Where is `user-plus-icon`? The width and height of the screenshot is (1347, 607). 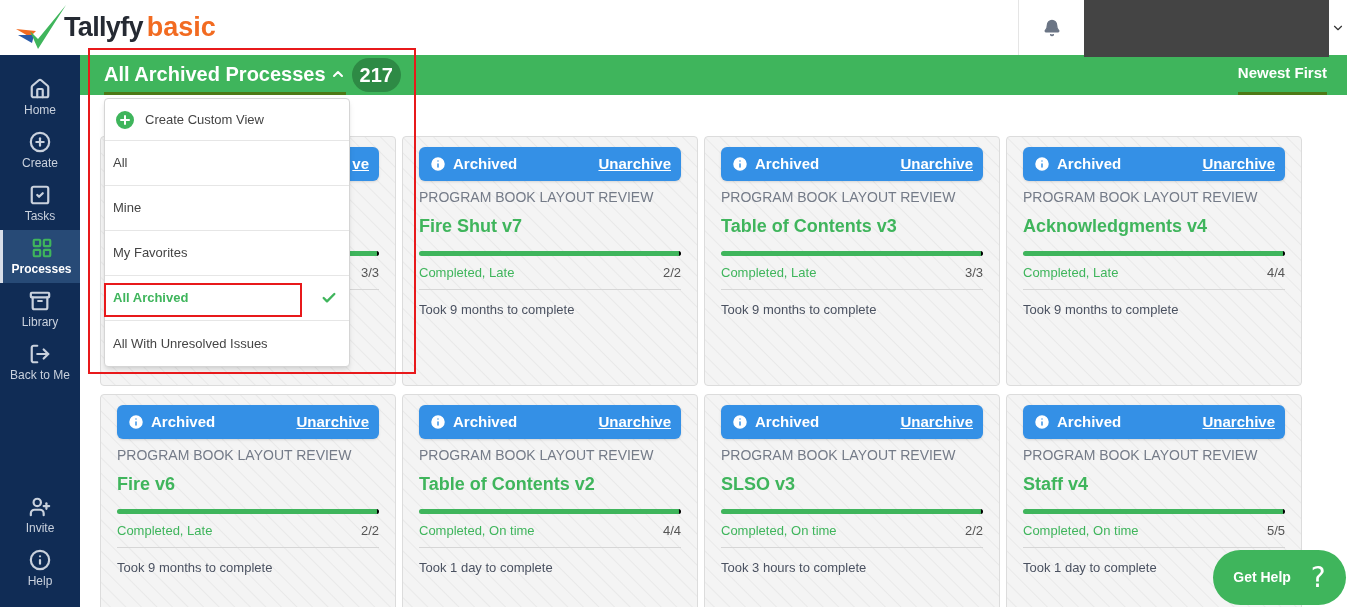
user-plus-icon is located at coordinates (40, 506).